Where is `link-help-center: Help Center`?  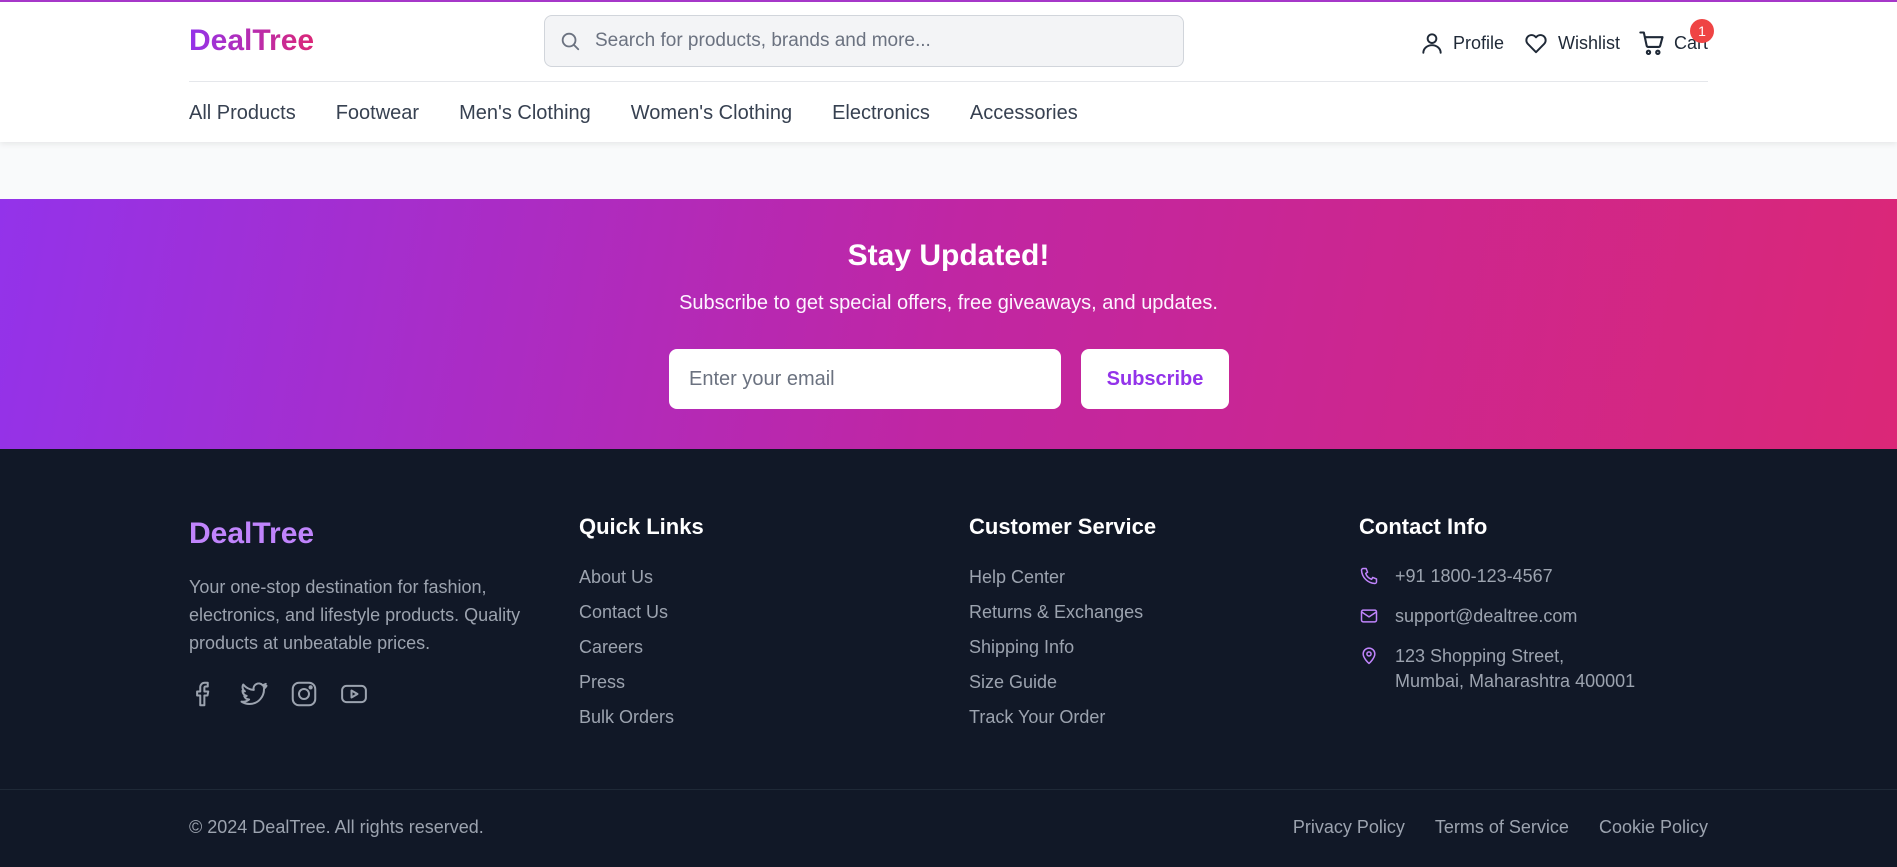 link-help-center: Help Center is located at coordinates (1062, 577).